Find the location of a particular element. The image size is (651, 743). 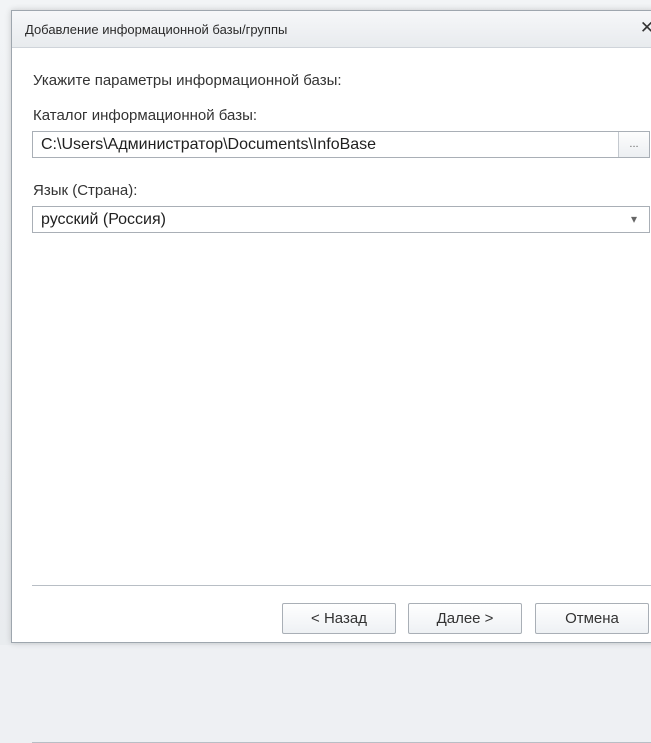

language-select: русский (Россия) ▾ is located at coordinates (341, 219).